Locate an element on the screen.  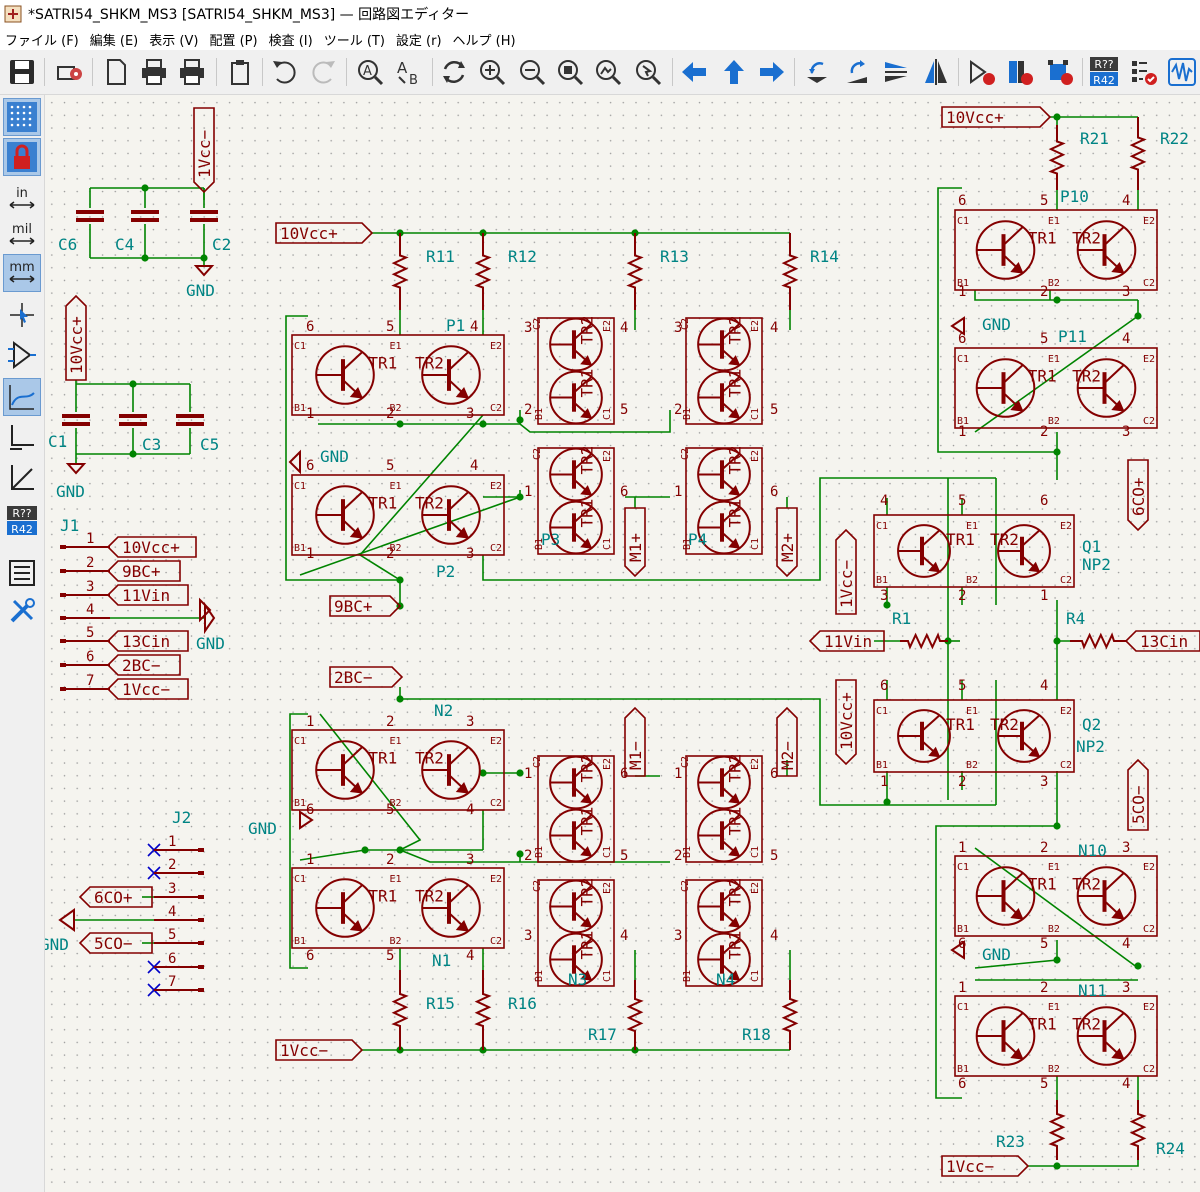
plot-icon is located at coordinates (192, 72).